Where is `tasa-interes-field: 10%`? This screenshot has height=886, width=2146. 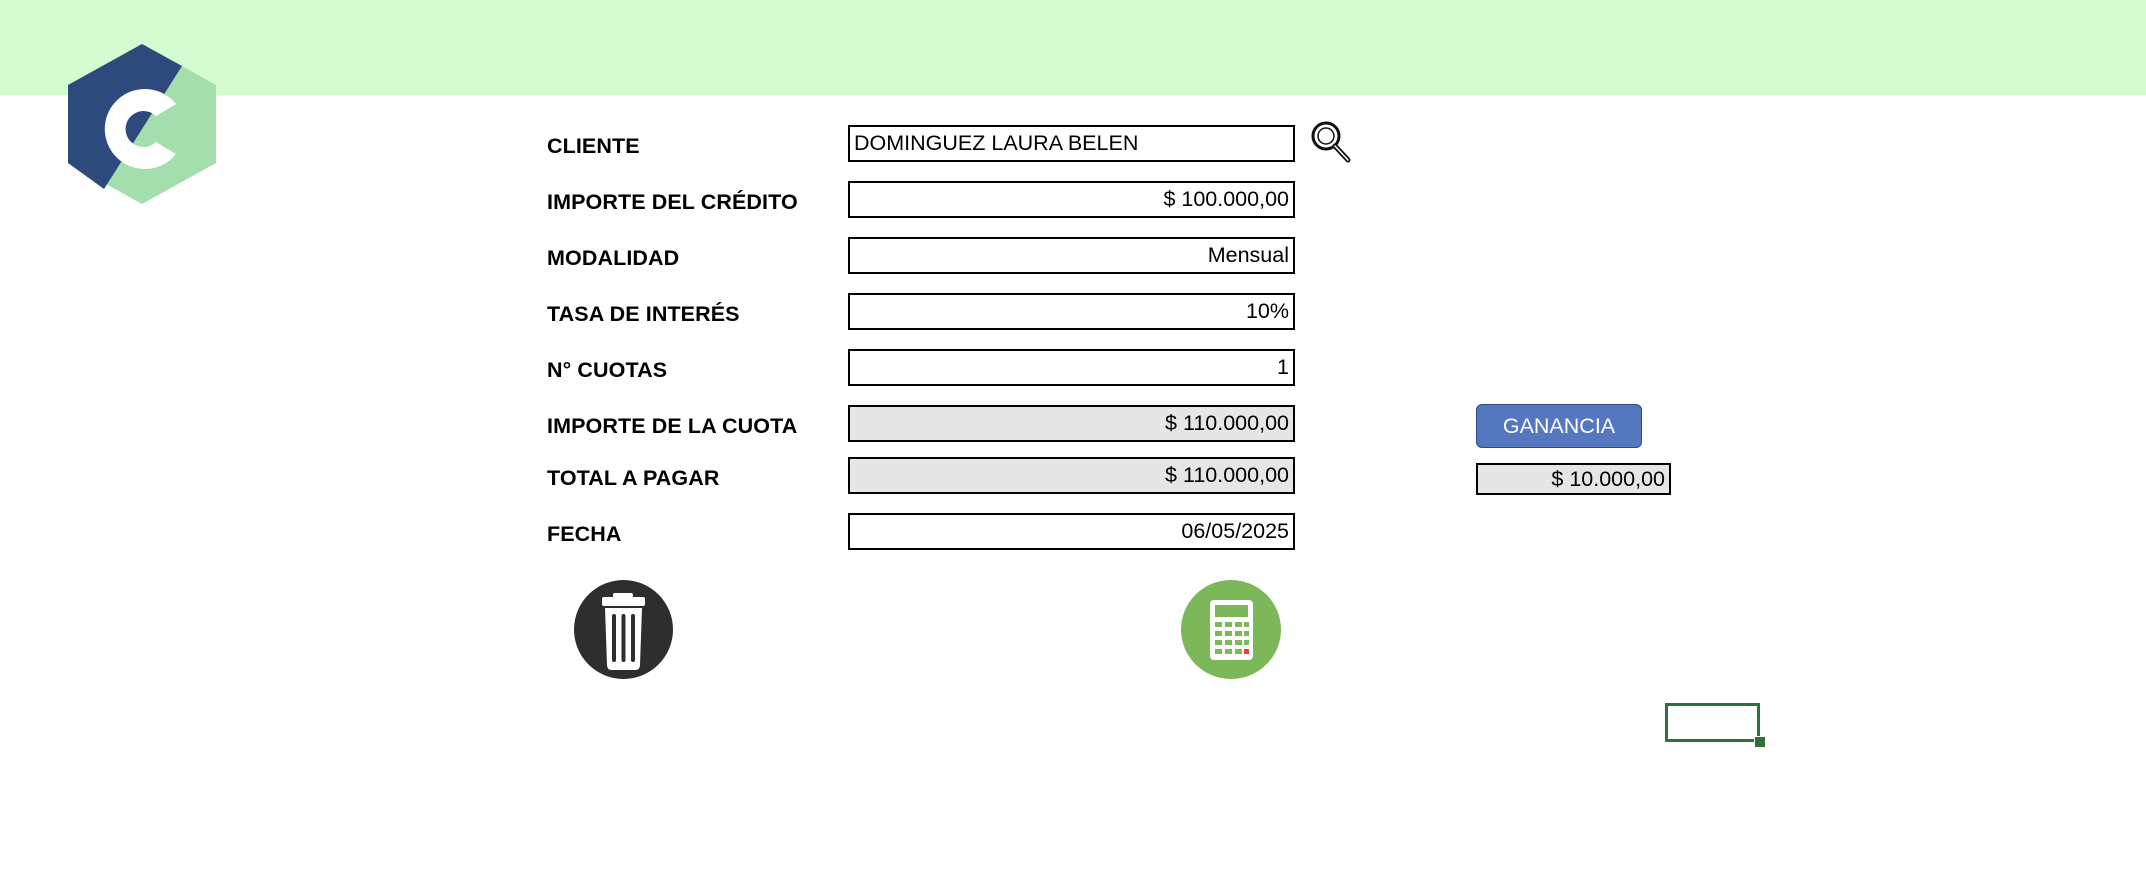 tasa-interes-field: 10% is located at coordinates (1071, 311).